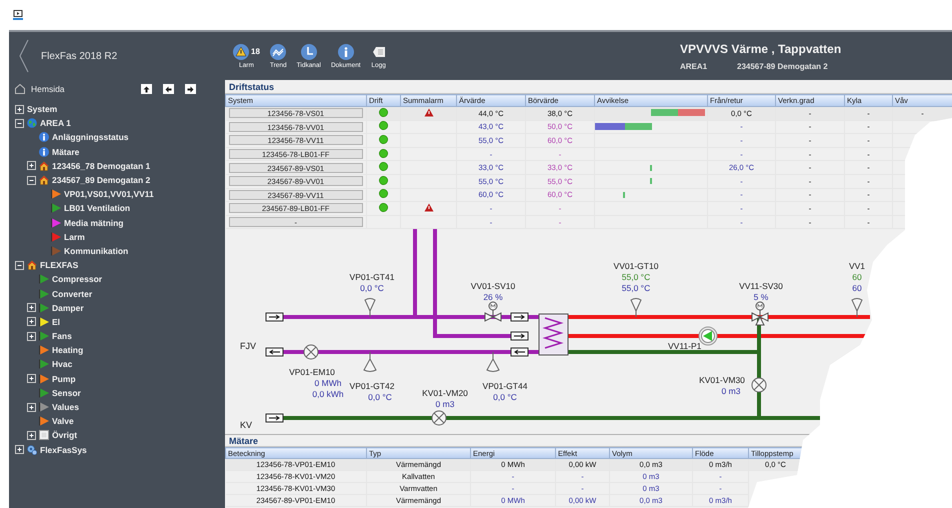 The image size is (952, 508). I want to click on clock-icon, so click(308, 52).